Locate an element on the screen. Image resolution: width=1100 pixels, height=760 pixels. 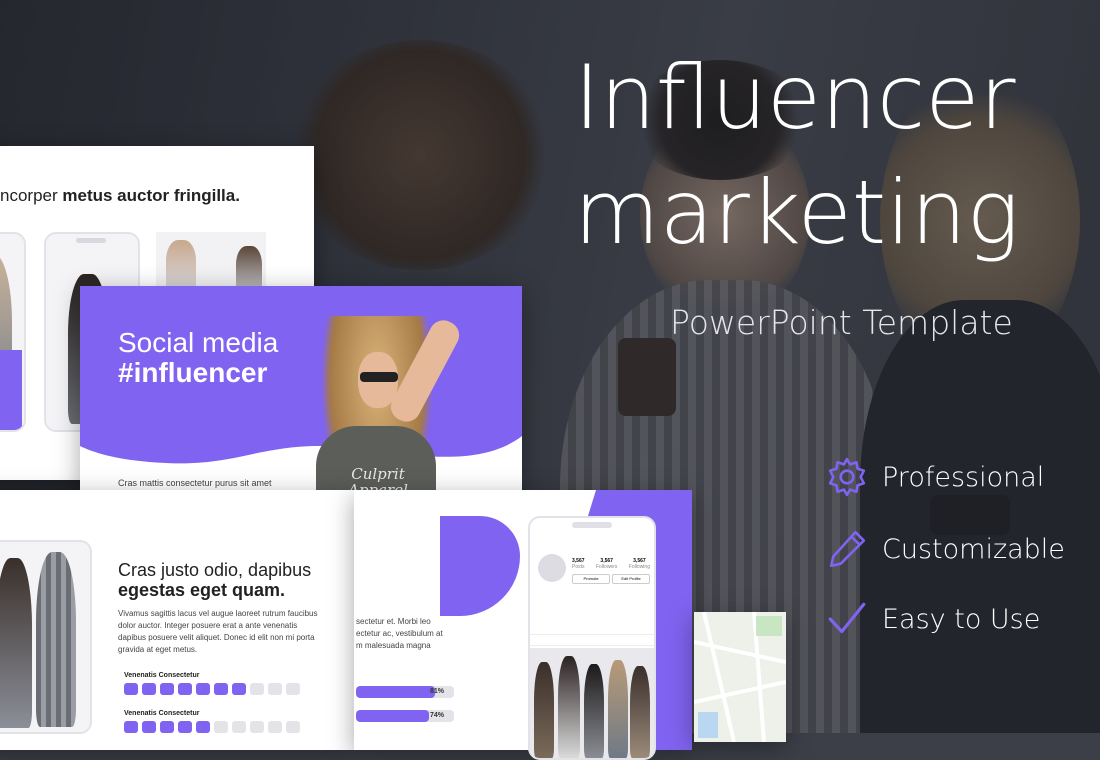
purple-blob is located at coordinates (480, 566).